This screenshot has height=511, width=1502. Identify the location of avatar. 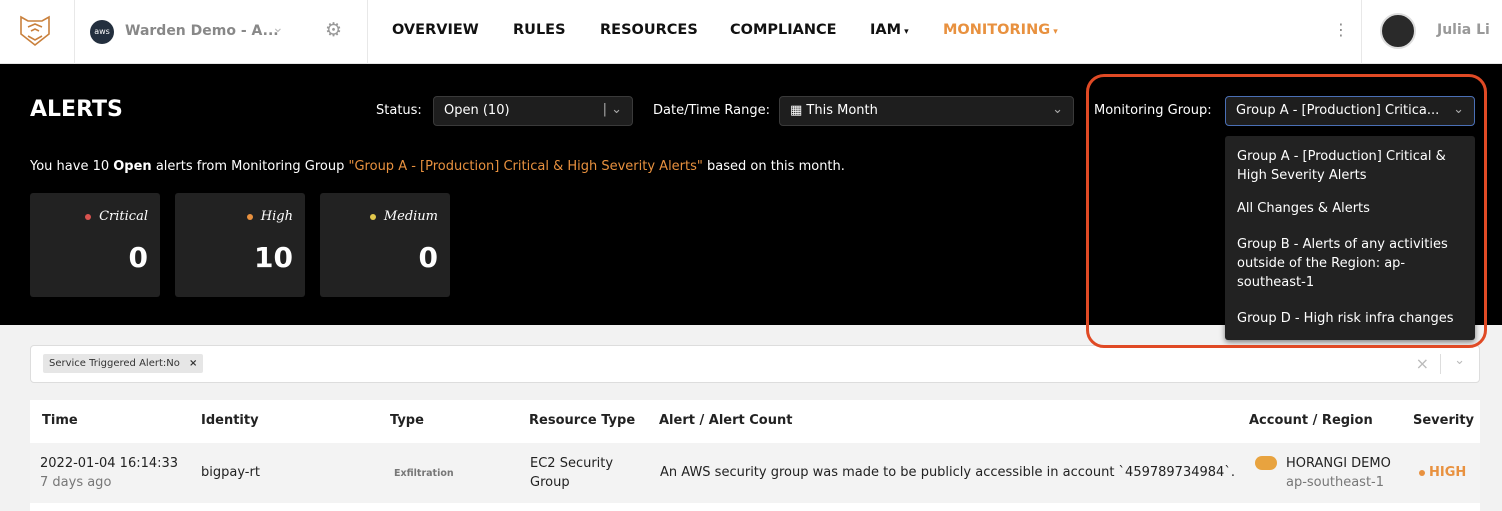
(1398, 31).